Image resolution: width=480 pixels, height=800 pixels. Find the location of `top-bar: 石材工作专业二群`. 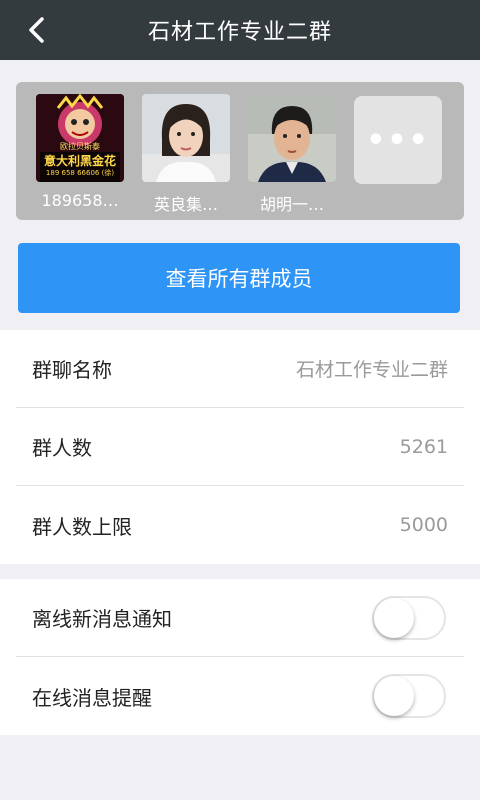

top-bar: 石材工作专业二群 is located at coordinates (240, 30).